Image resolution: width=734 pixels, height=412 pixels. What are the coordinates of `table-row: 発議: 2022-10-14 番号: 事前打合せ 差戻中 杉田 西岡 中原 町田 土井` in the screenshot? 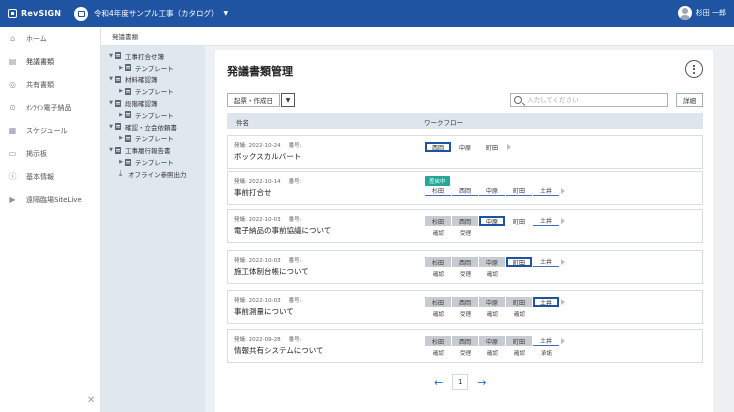 It's located at (465, 188).